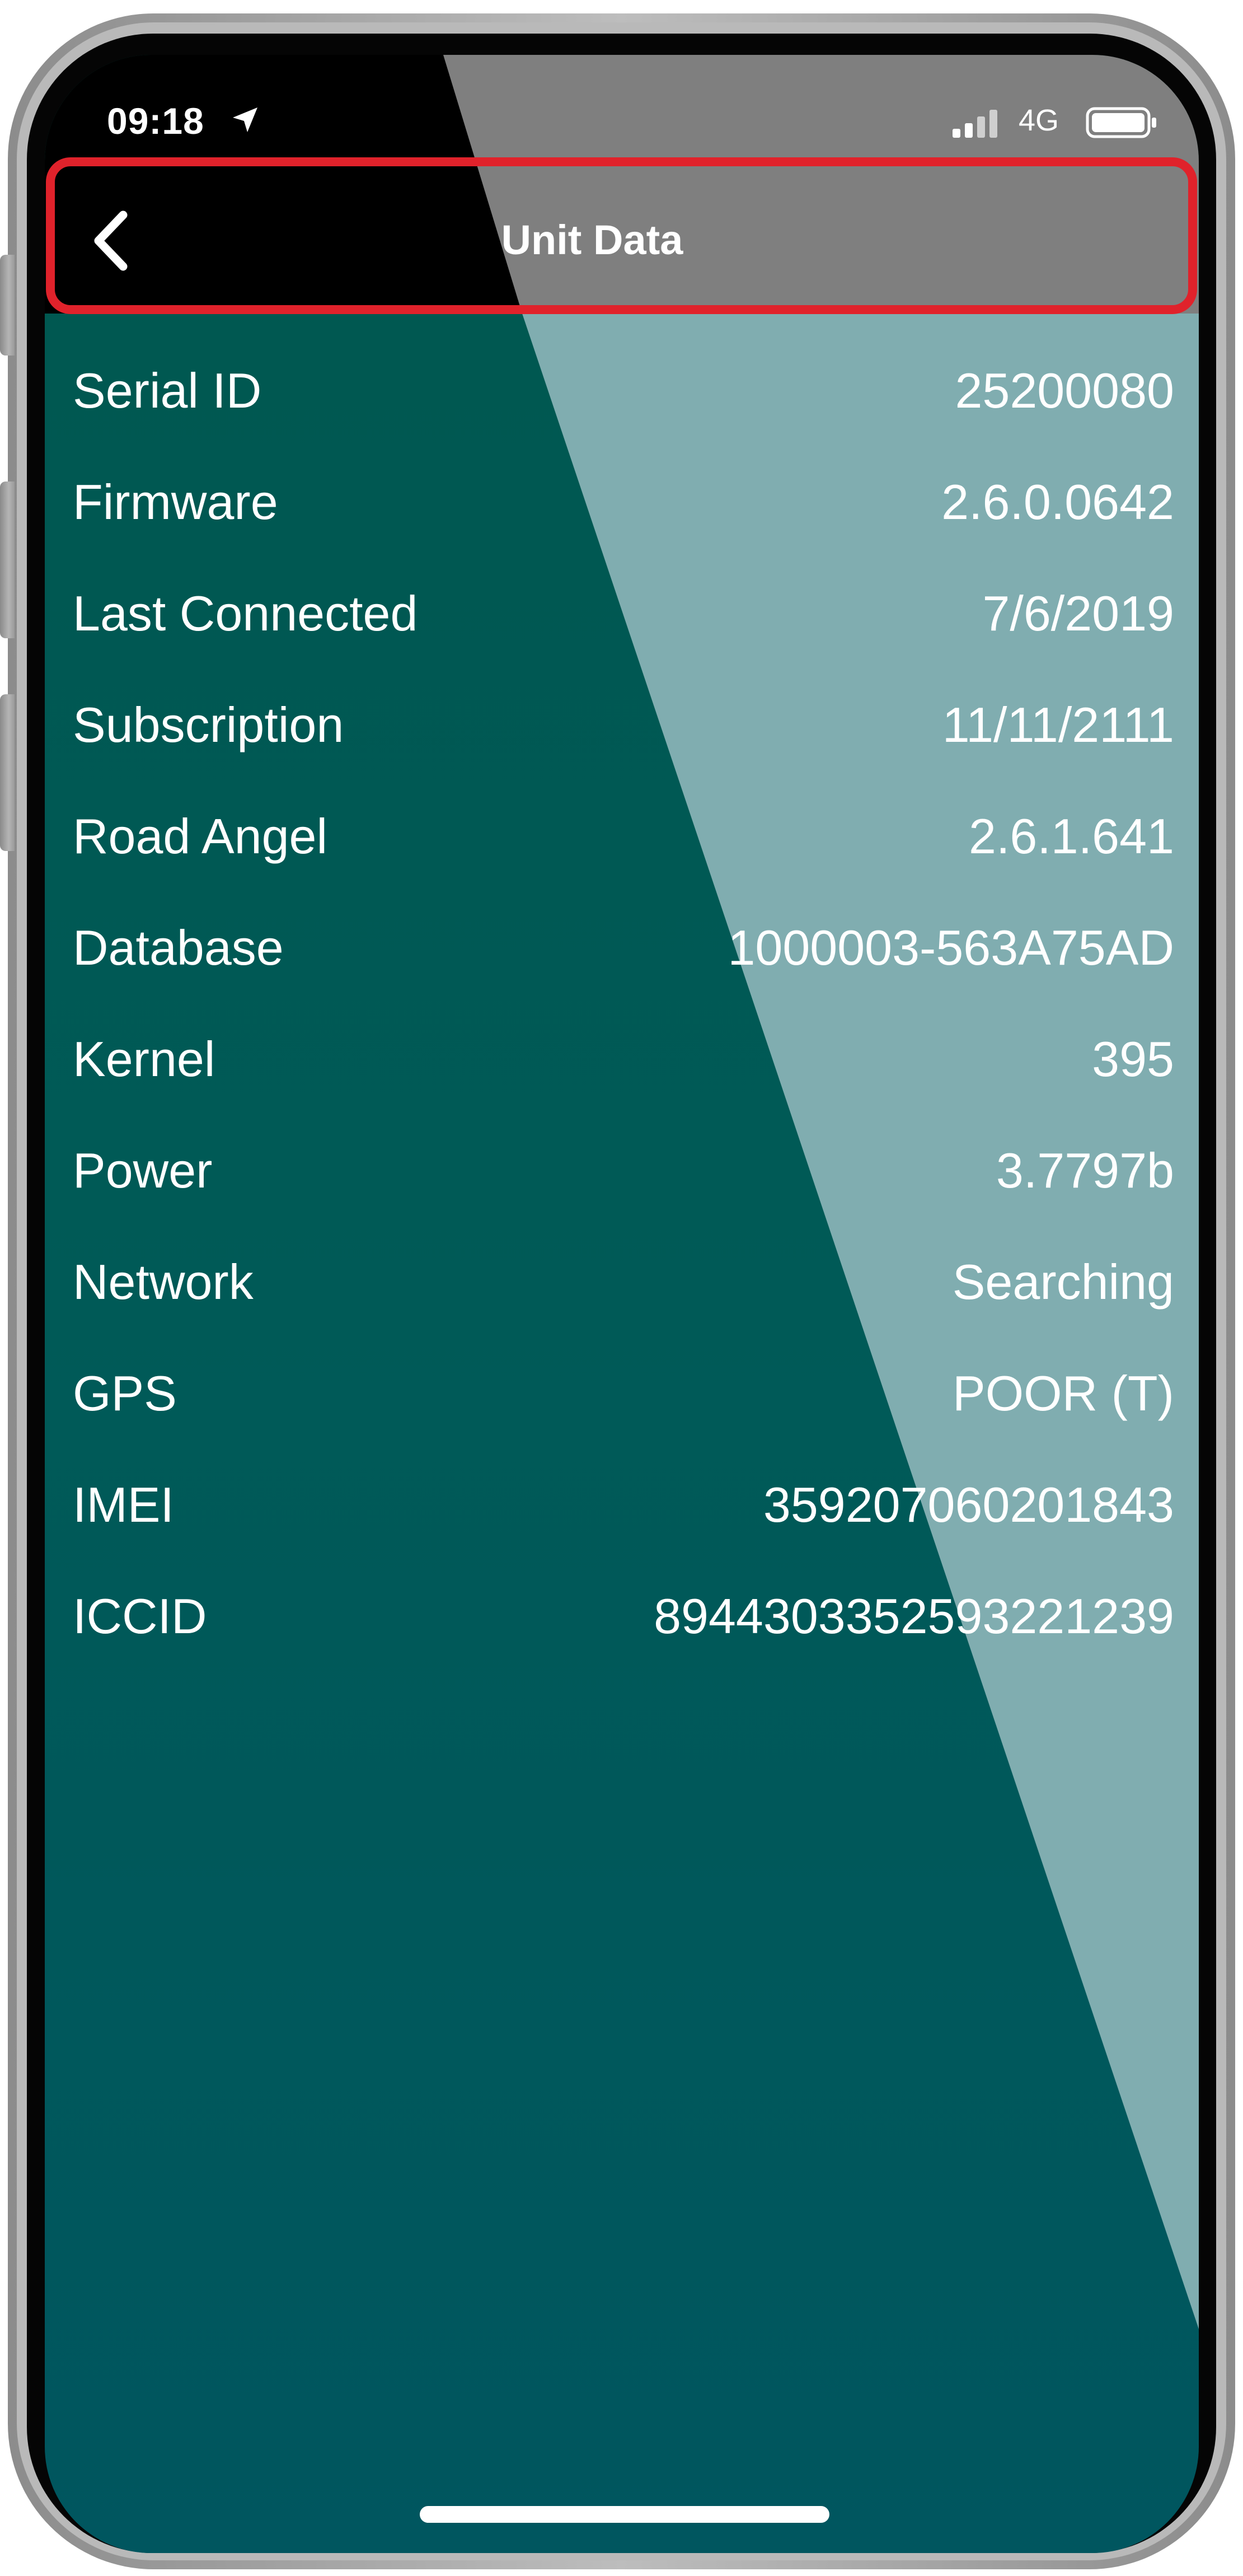  What do you see at coordinates (123, 1505) in the screenshot?
I see `row-label: IMEI` at bounding box center [123, 1505].